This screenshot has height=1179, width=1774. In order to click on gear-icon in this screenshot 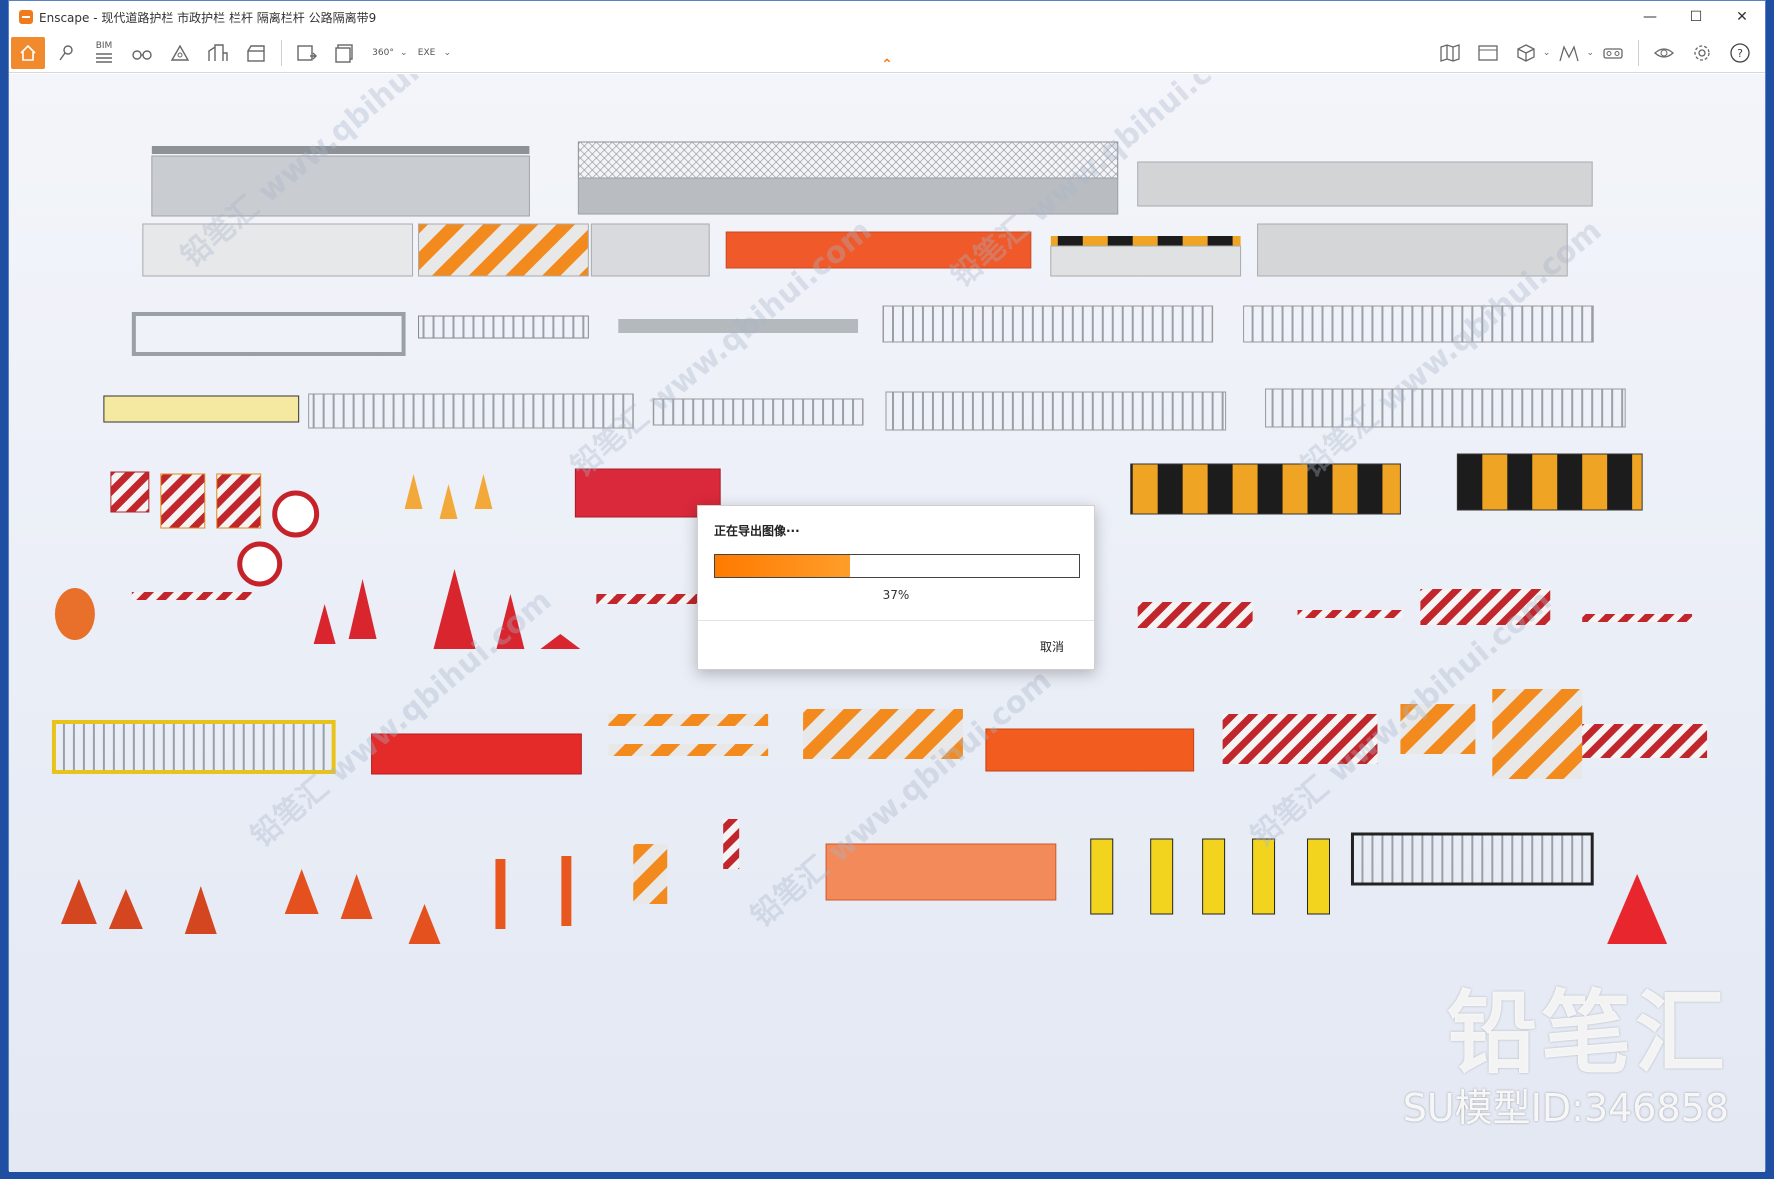, I will do `click(1702, 53)`.